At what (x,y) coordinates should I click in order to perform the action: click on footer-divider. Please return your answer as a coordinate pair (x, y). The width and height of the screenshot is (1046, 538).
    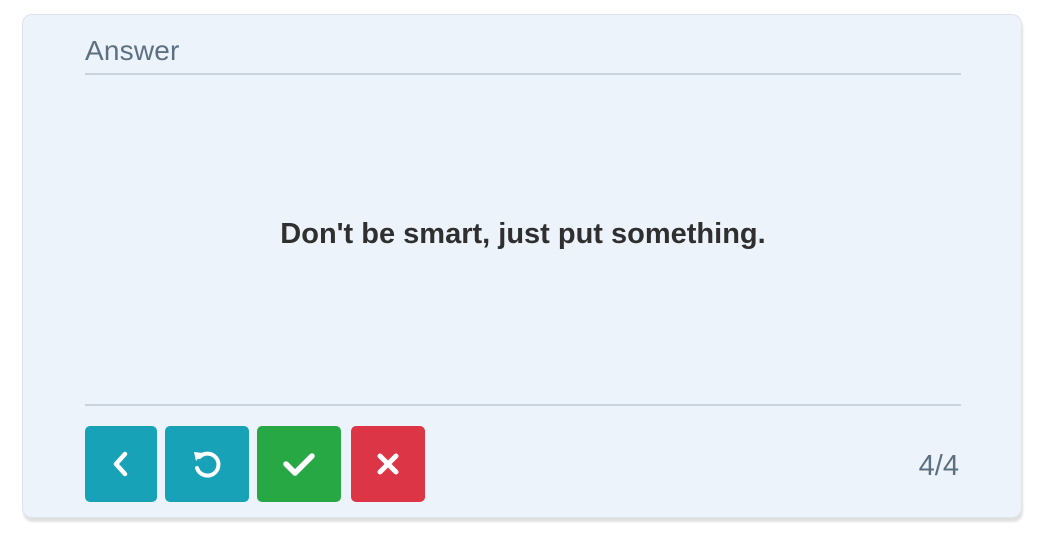
    Looking at the image, I should click on (523, 405).